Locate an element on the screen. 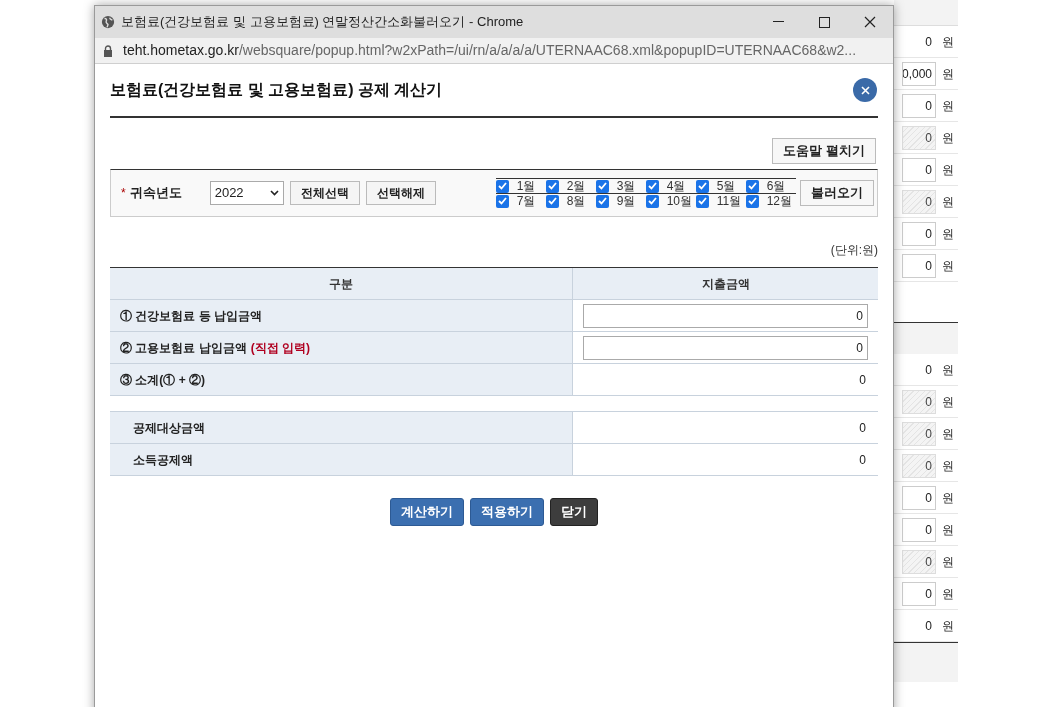  field-label: 귀속년도 is located at coordinates (156, 193).